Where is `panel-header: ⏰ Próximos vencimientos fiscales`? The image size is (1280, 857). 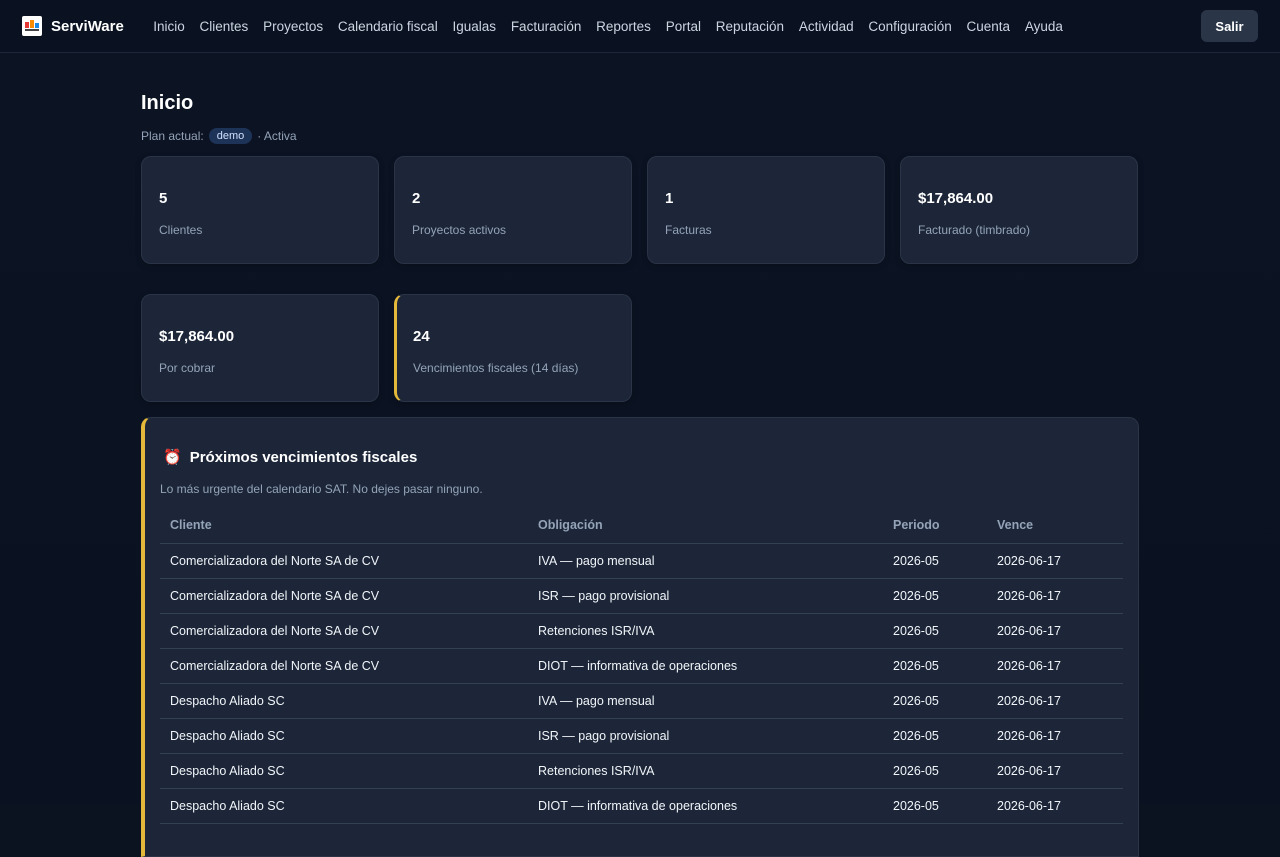 panel-header: ⏰ Próximos vencimientos fiscales is located at coordinates (290, 457).